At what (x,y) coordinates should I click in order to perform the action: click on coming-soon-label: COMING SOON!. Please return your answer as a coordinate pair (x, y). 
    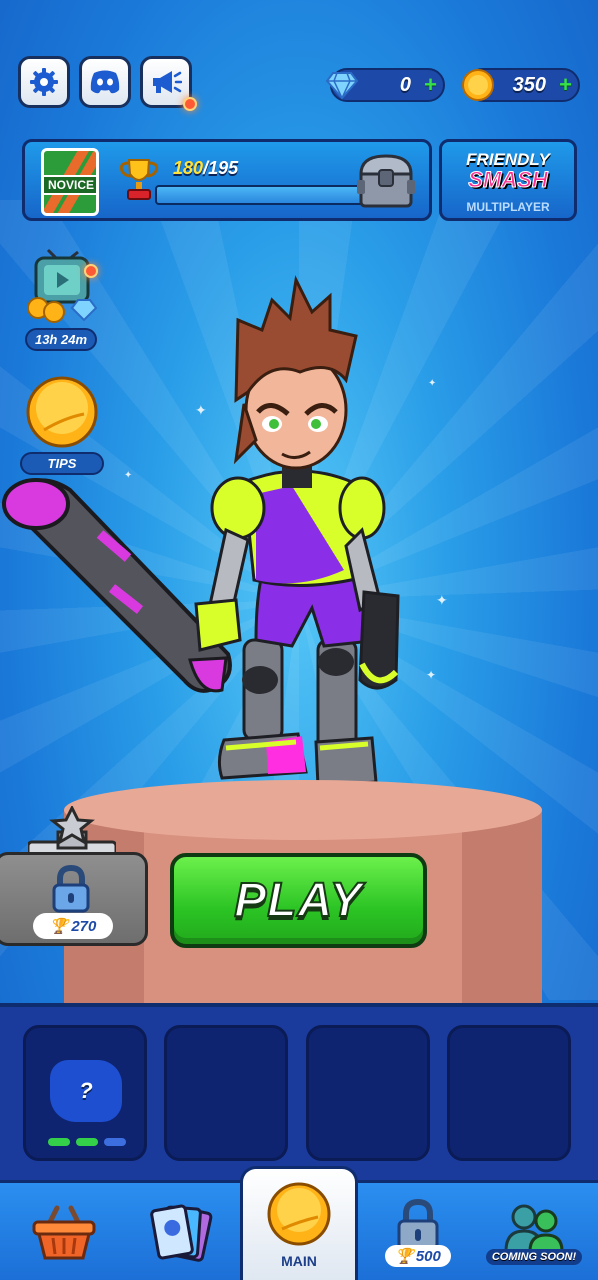
    Looking at the image, I should click on (534, 1257).